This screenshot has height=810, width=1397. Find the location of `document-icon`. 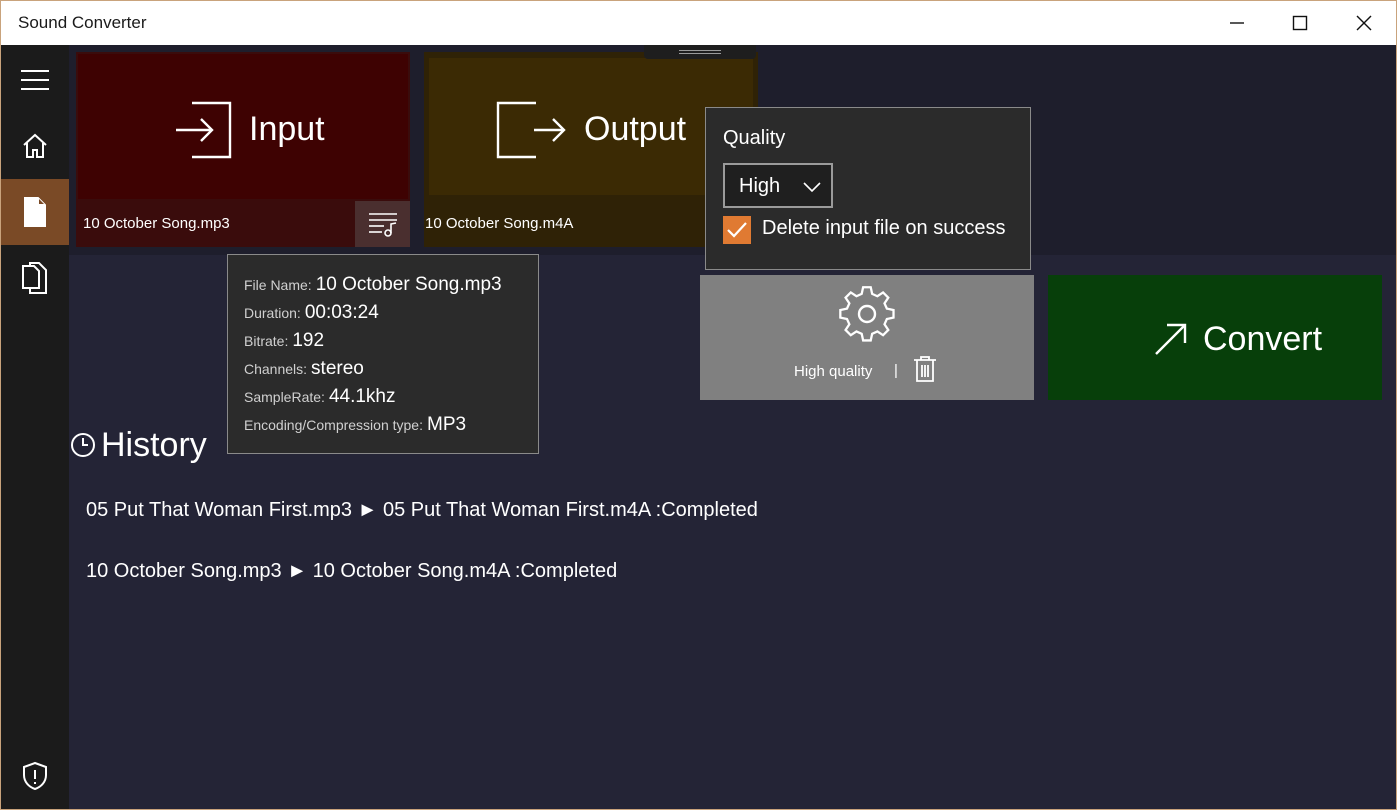

document-icon is located at coordinates (35, 212).